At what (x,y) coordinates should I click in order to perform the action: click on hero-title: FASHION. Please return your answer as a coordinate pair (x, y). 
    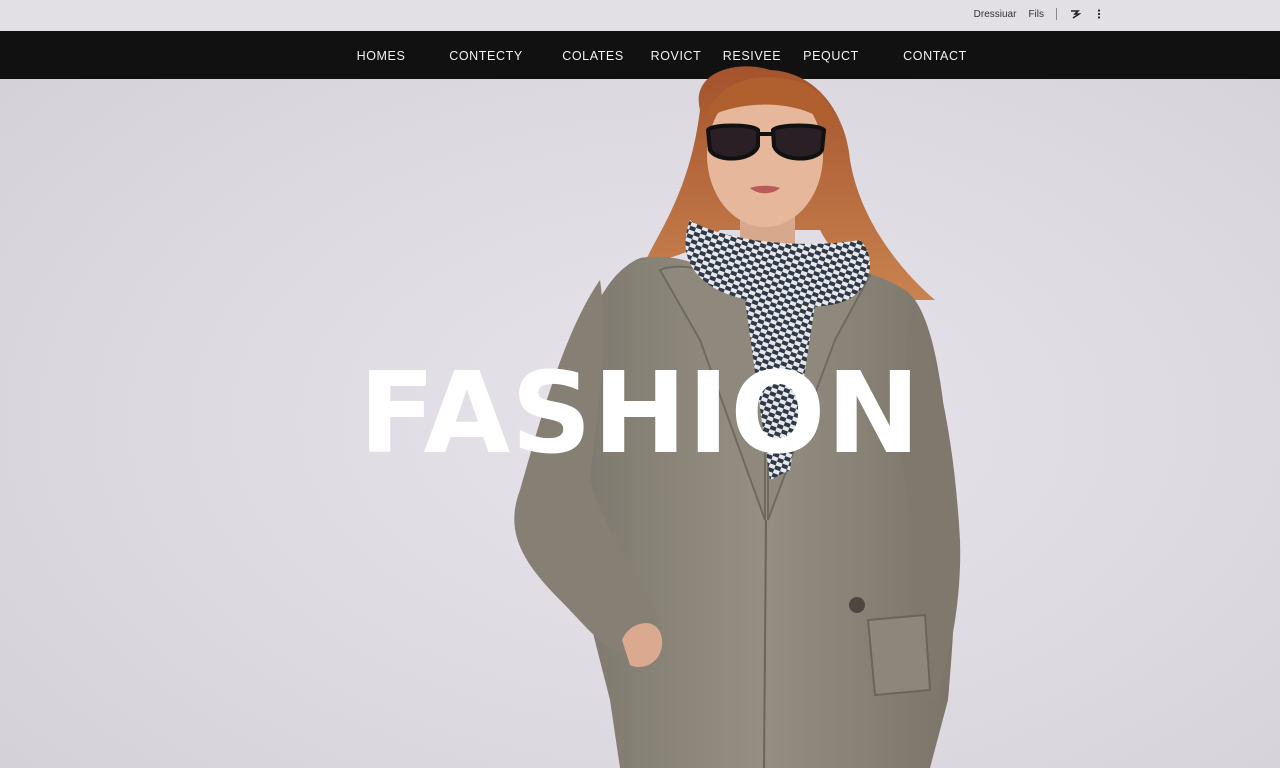
    Looking at the image, I should click on (640, 414).